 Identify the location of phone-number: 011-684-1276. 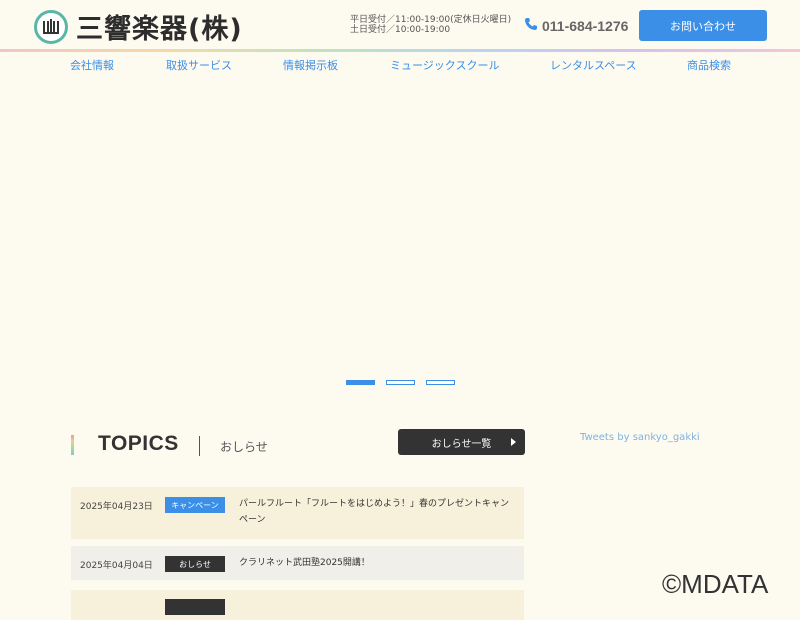
(585, 25).